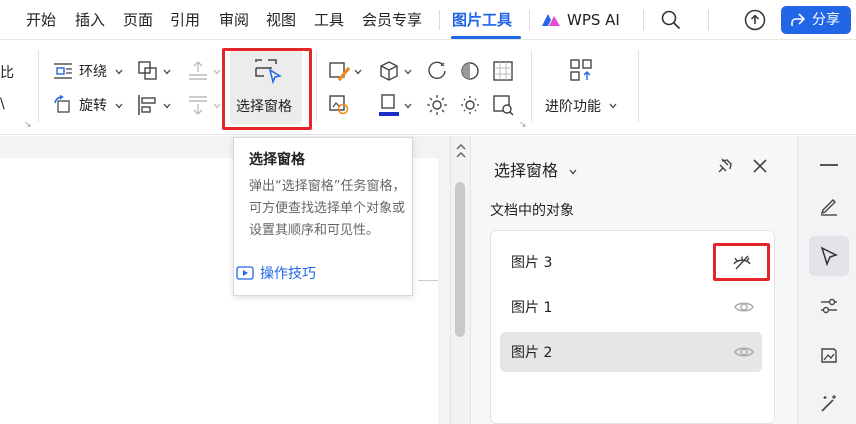 Image resolution: width=856 pixels, height=424 pixels. What do you see at coordinates (185, 20) in the screenshot?
I see `tab-references: 引用` at bounding box center [185, 20].